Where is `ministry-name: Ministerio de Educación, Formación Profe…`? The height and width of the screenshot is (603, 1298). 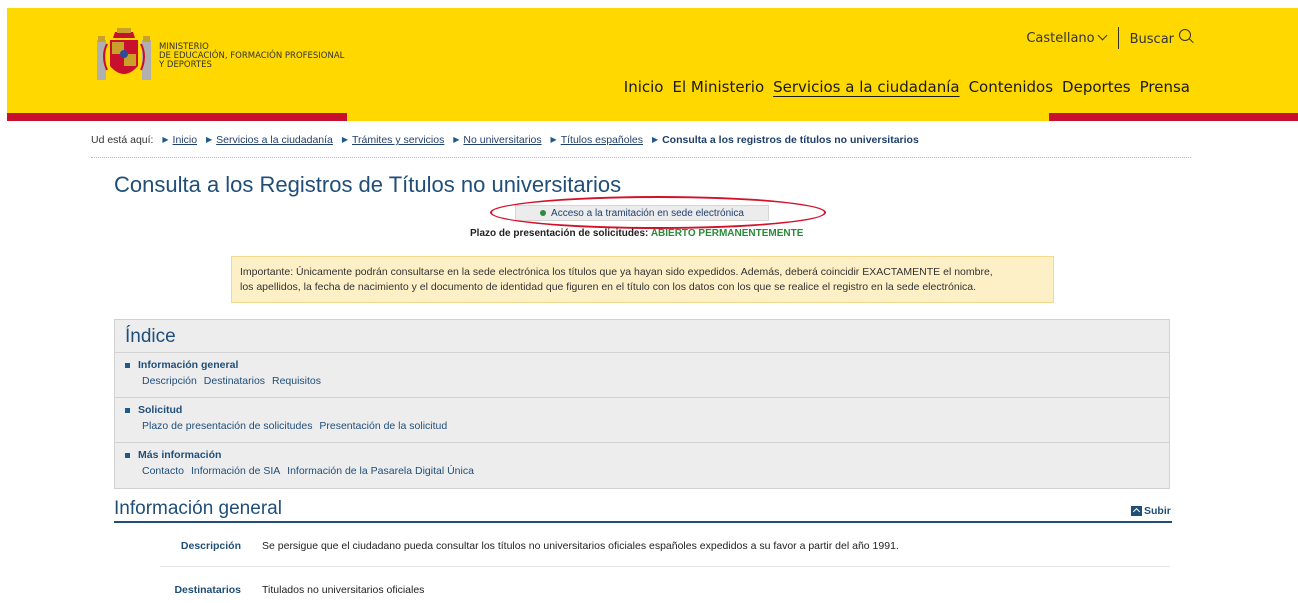
ministry-name: Ministerio de Educación, Formación Profe… is located at coordinates (251, 56).